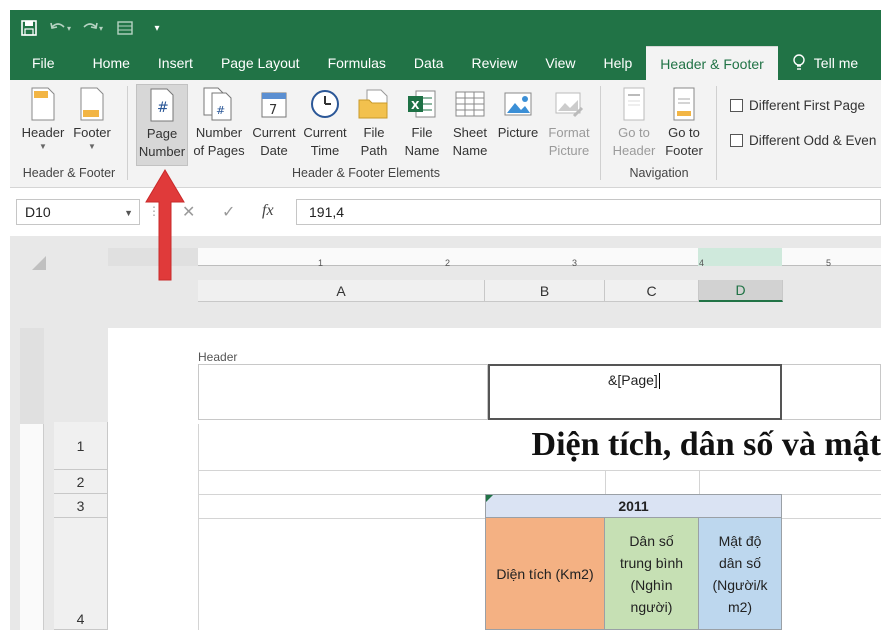 Image resolution: width=881 pixels, height=630 pixels. I want to click on footer-button: Footer ▼, so click(92, 118).